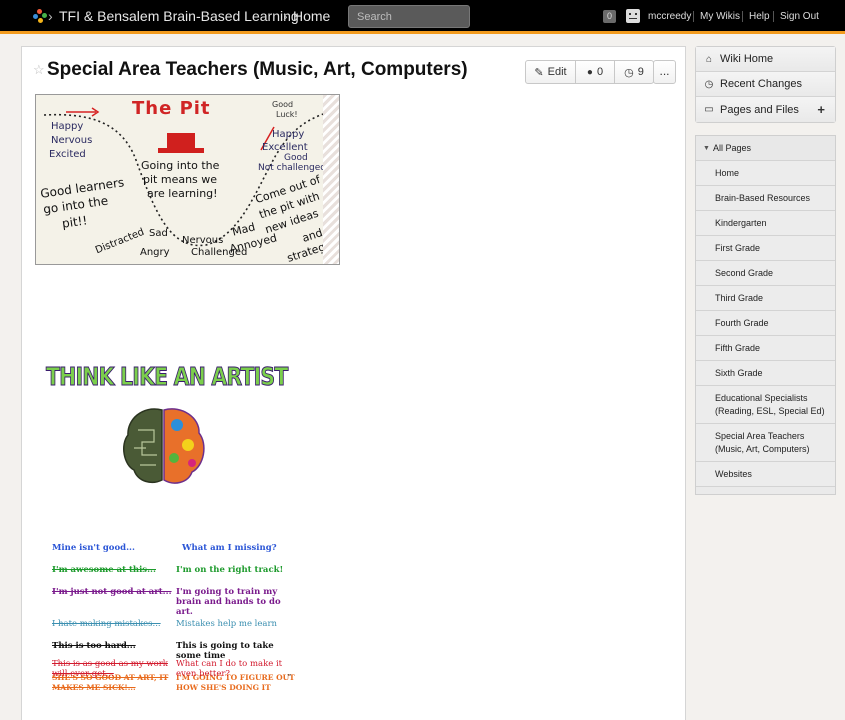 The width and height of the screenshot is (845, 720). Describe the element at coordinates (709, 109) in the screenshot. I see `file-icon: ▭` at that location.